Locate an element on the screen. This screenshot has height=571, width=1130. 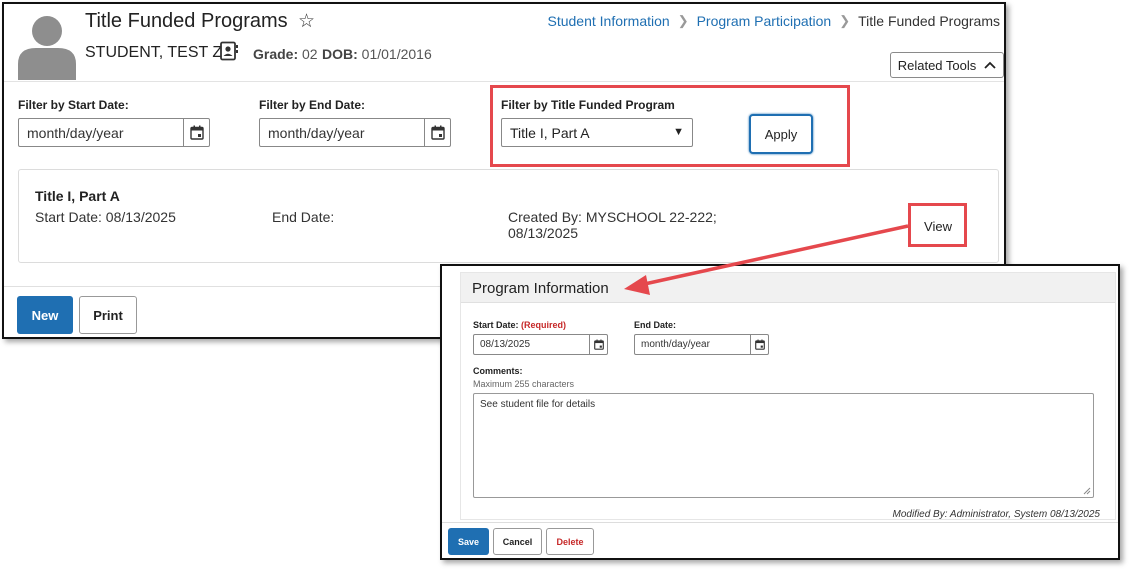
end-date-placeholder: month/day/year is located at coordinates (675, 344).